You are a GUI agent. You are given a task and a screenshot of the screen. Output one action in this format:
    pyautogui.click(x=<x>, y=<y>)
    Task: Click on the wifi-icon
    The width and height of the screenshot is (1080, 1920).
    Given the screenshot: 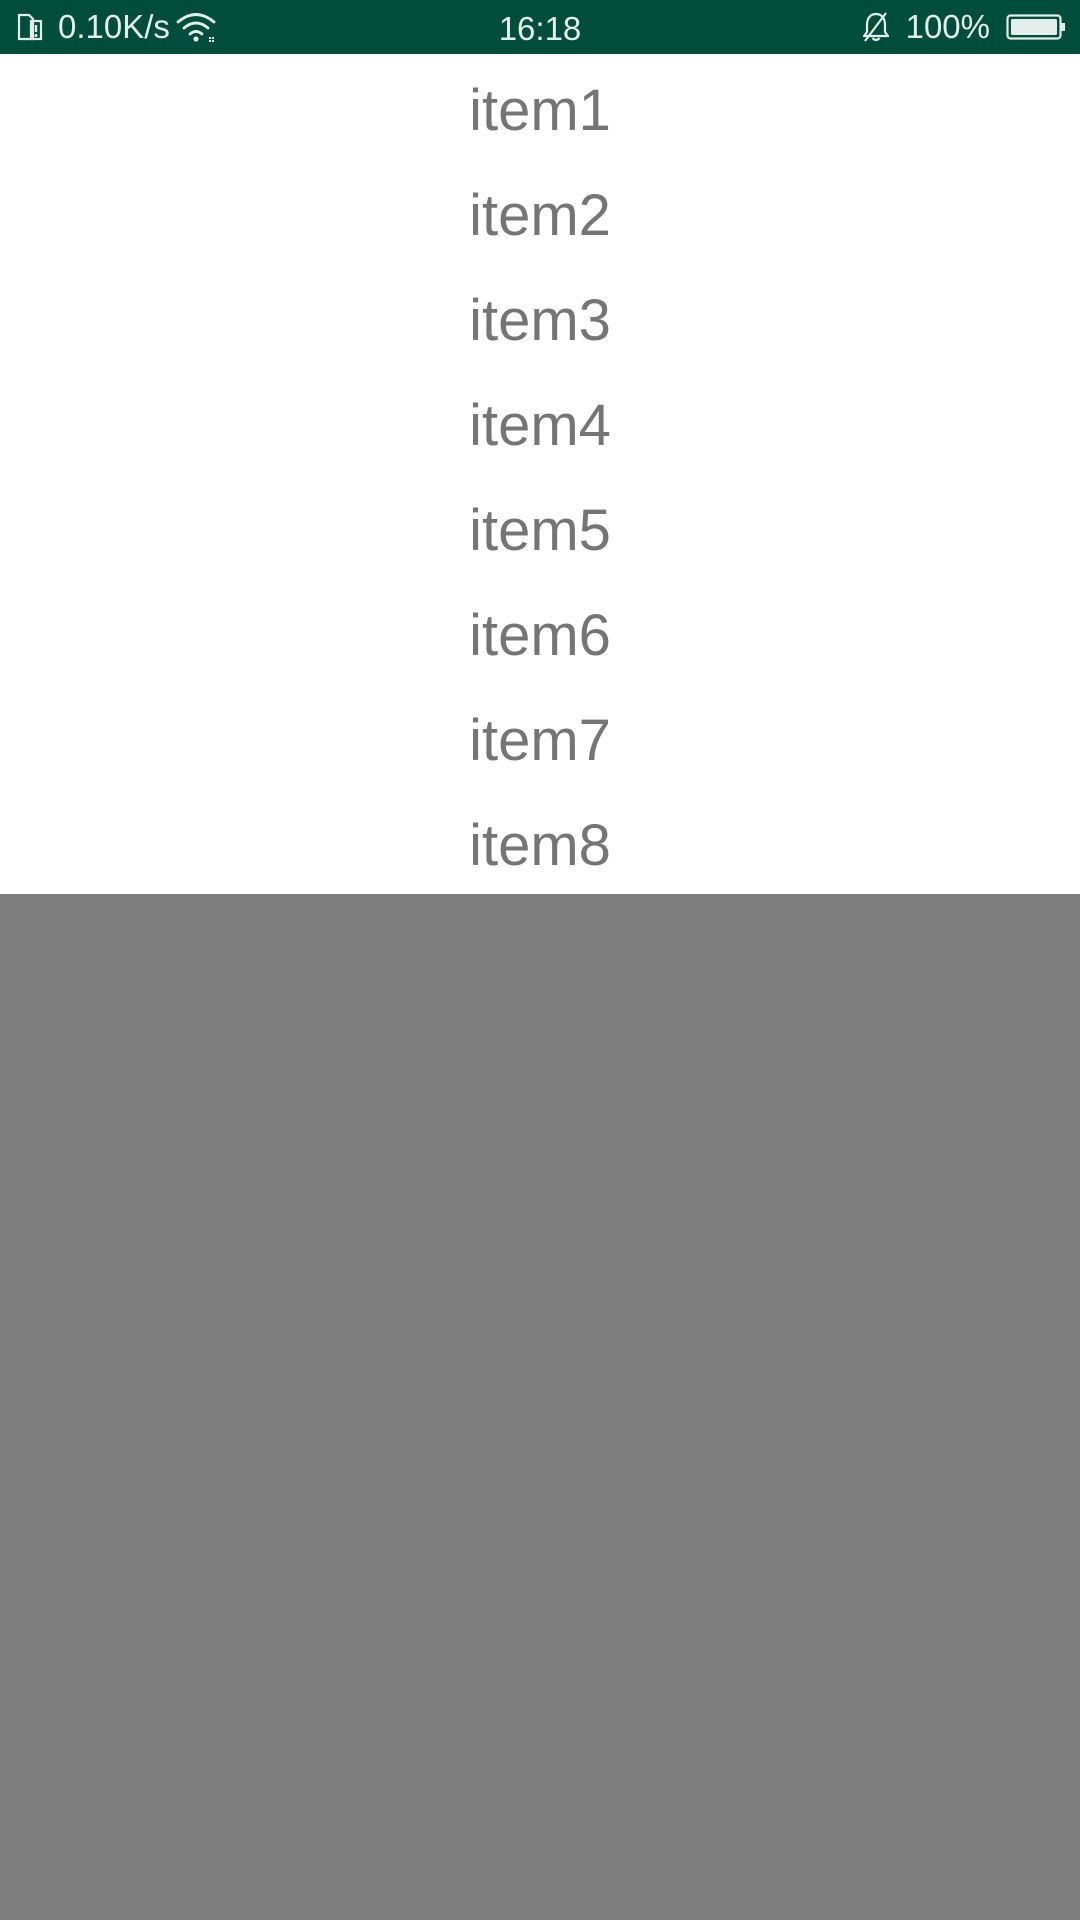 What is the action you would take?
    pyautogui.click(x=196, y=27)
    